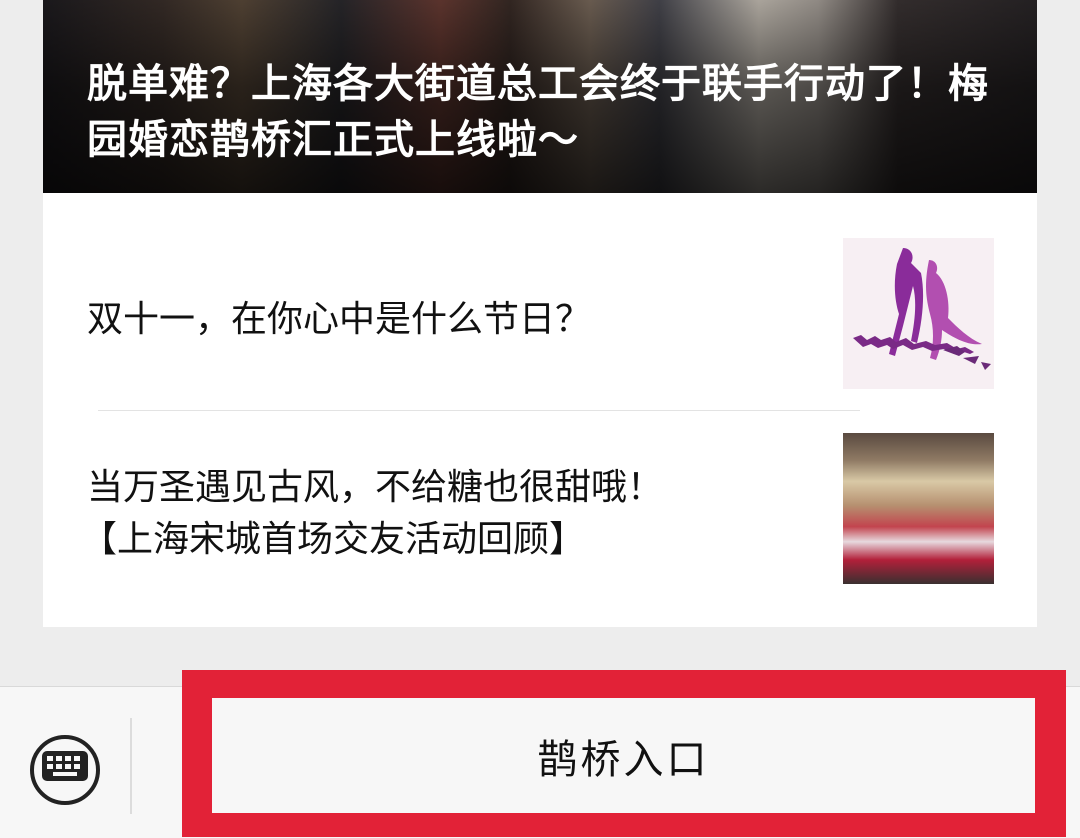 The image size is (1080, 838). I want to click on article-item-subtitle: 【上海宋城首场交友活动回顾】, so click(333, 539).